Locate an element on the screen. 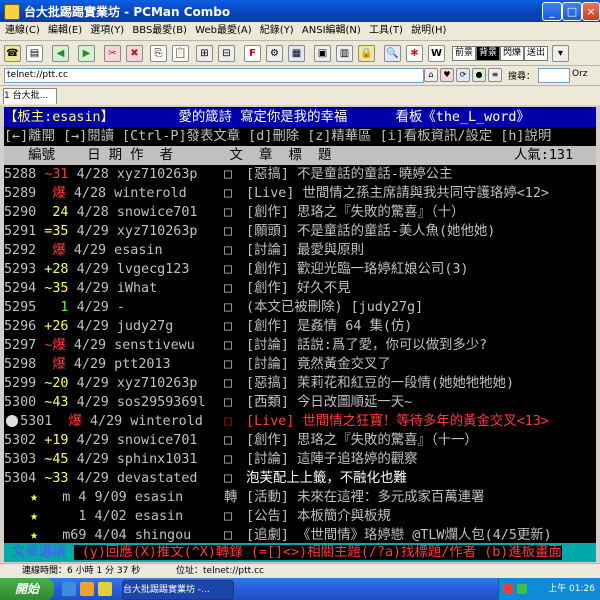 This screenshot has width=600, height=600. menu-log: 紀錄(Y) is located at coordinates (277, 31).